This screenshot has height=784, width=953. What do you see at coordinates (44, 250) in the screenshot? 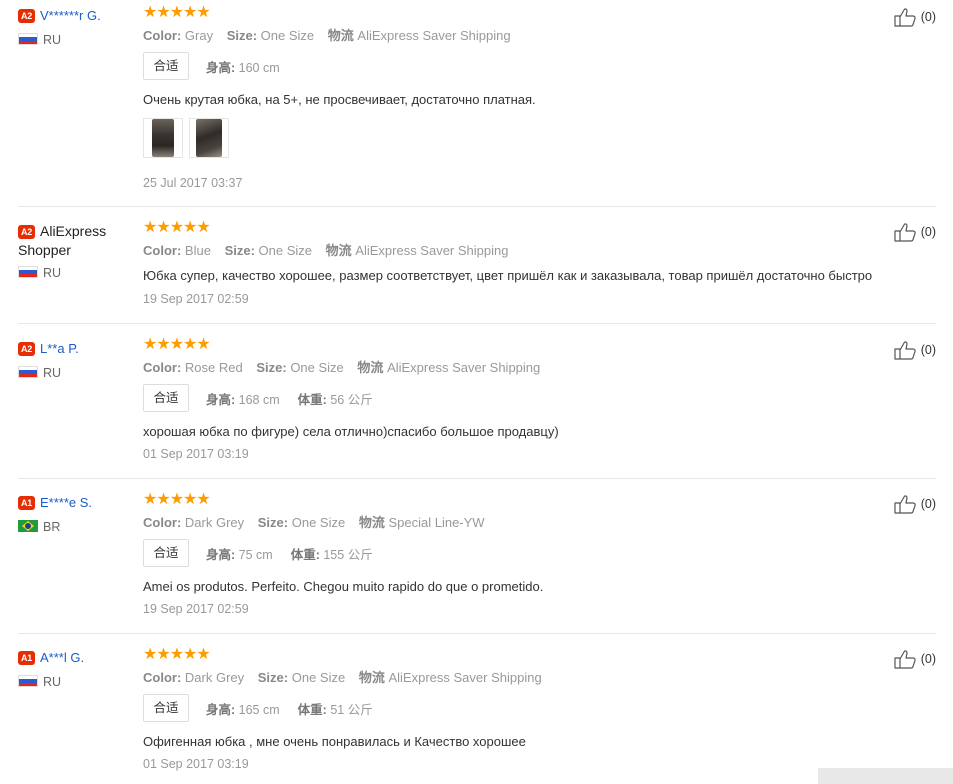
I see `reviewer-name-line2: Shopper` at bounding box center [44, 250].